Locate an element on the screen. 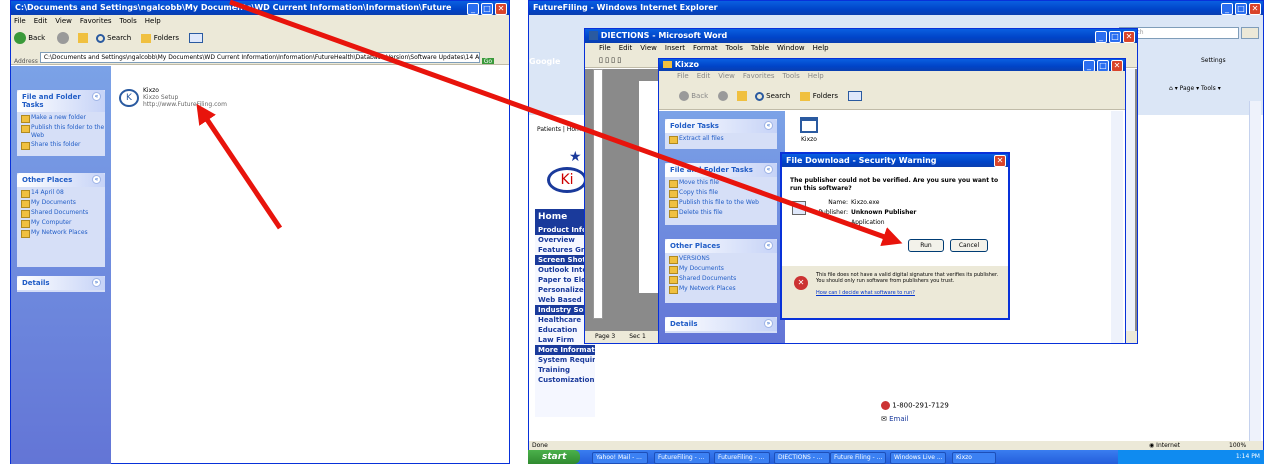  arrow-to-kixzo-file is located at coordinates (239, 166).